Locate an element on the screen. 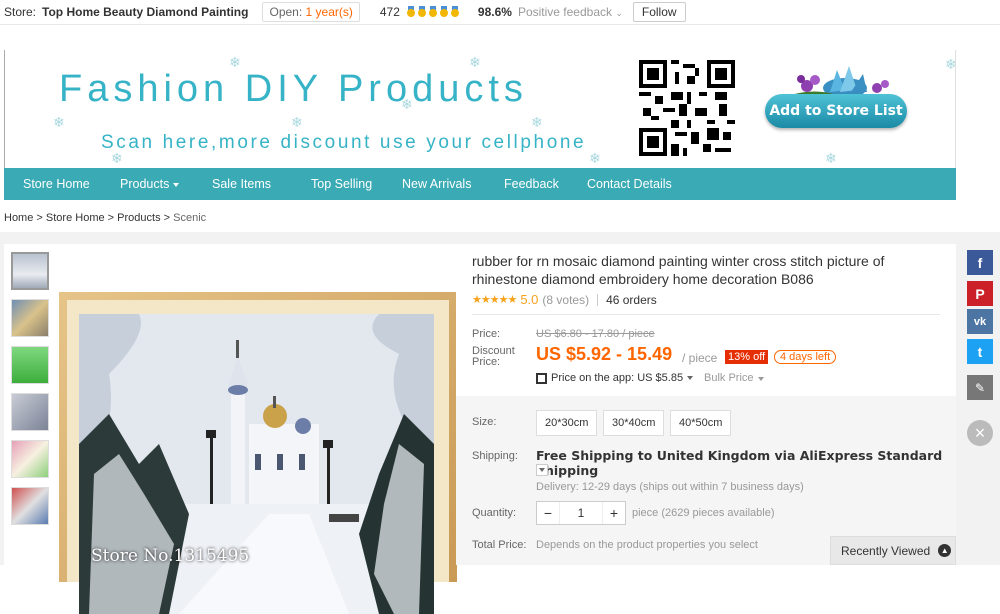  recently-viewed-button: Recently Viewed ▲ is located at coordinates (893, 550).